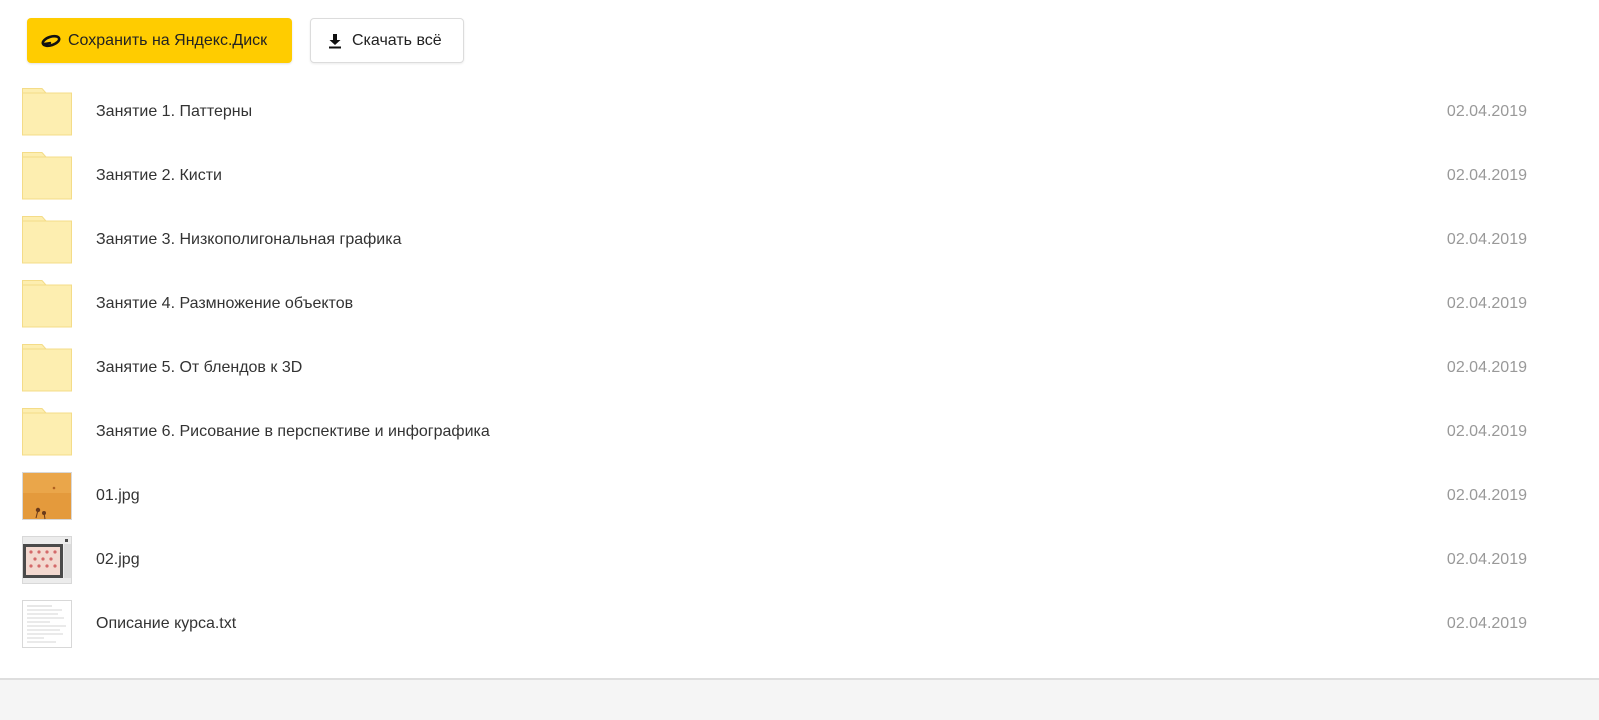 This screenshot has height=720, width=1599. Describe the element at coordinates (799, 176) in the screenshot. I see `file-row: Занятие 2. Кисти 02.04.2019` at that location.